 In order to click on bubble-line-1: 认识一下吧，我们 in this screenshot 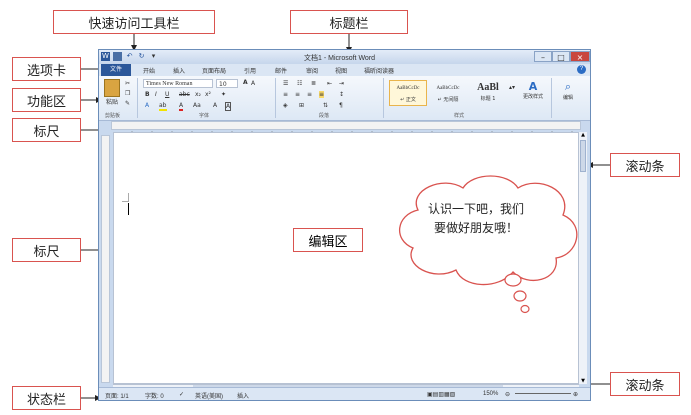, I will do `click(475, 209)`.